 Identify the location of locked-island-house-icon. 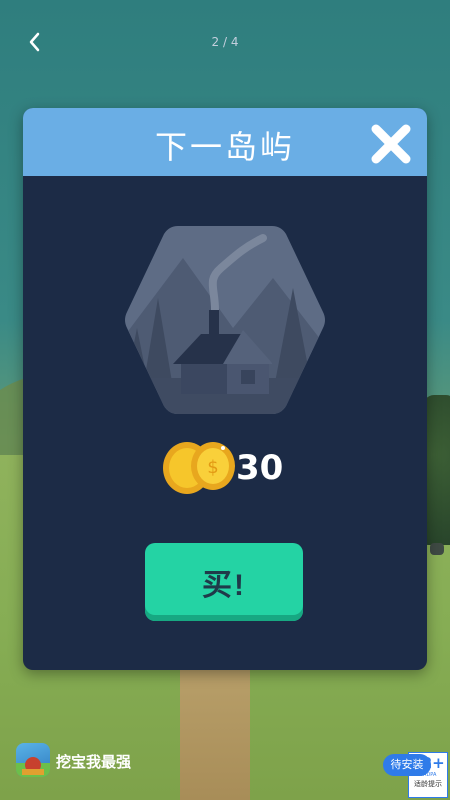
(225, 320).